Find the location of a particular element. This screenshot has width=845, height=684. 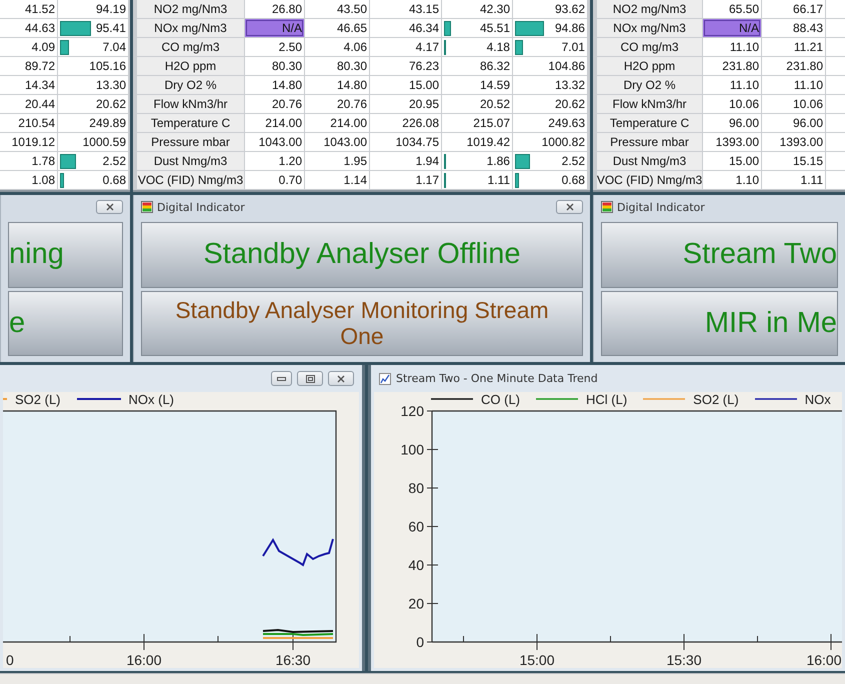

table-cell: 215.07 is located at coordinates (477, 123).